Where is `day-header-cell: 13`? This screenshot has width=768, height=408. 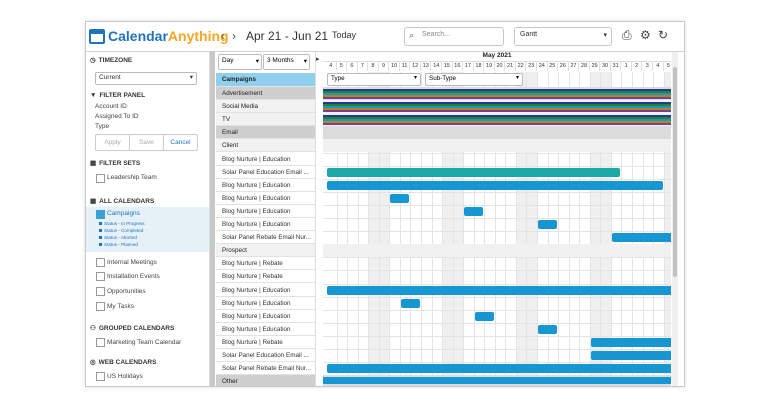 day-header-cell: 13 is located at coordinates (426, 66).